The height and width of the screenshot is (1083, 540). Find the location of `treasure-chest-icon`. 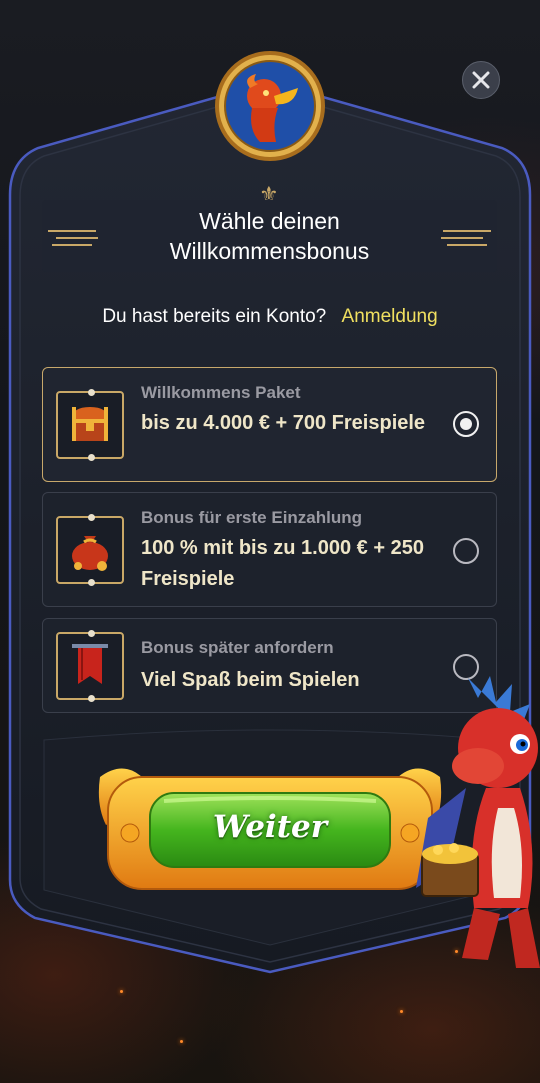

treasure-chest-icon is located at coordinates (90, 425).